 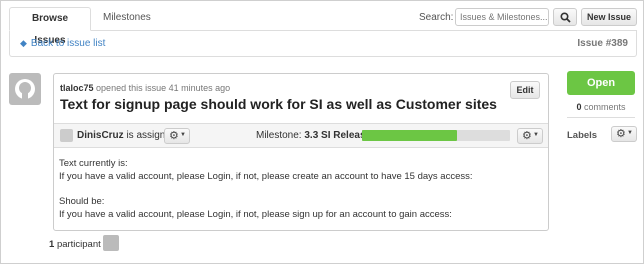 What do you see at coordinates (436, 17) in the screenshot?
I see `search-label: Search:` at bounding box center [436, 17].